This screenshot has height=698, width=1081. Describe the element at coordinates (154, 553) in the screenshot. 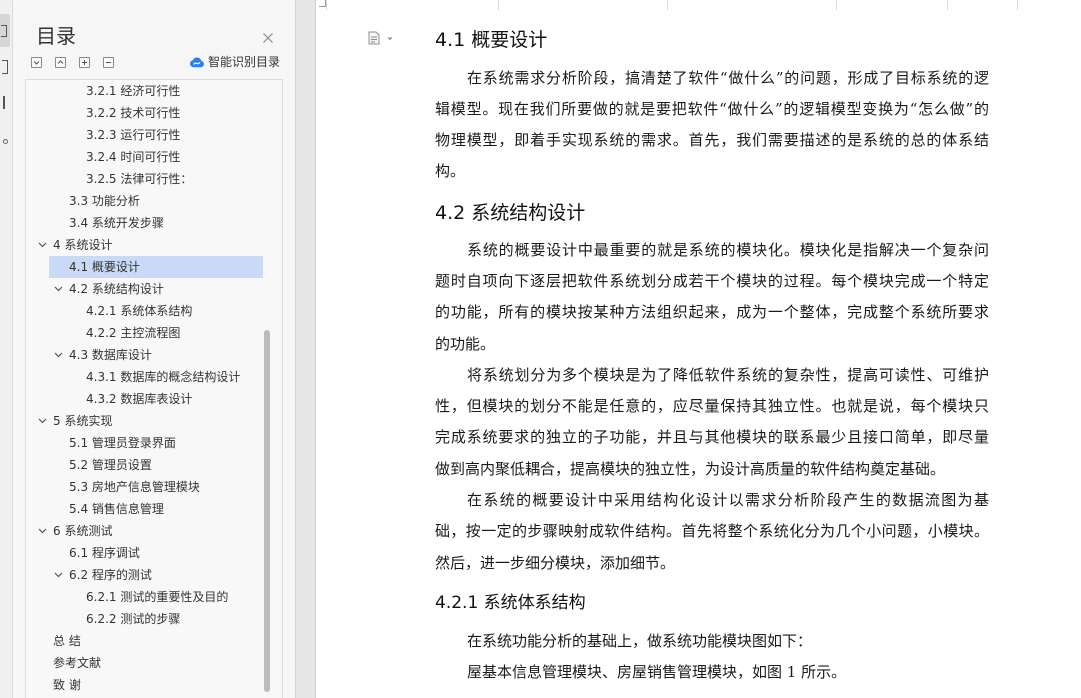

I see `toc-item: 6.1 程序调试` at that location.